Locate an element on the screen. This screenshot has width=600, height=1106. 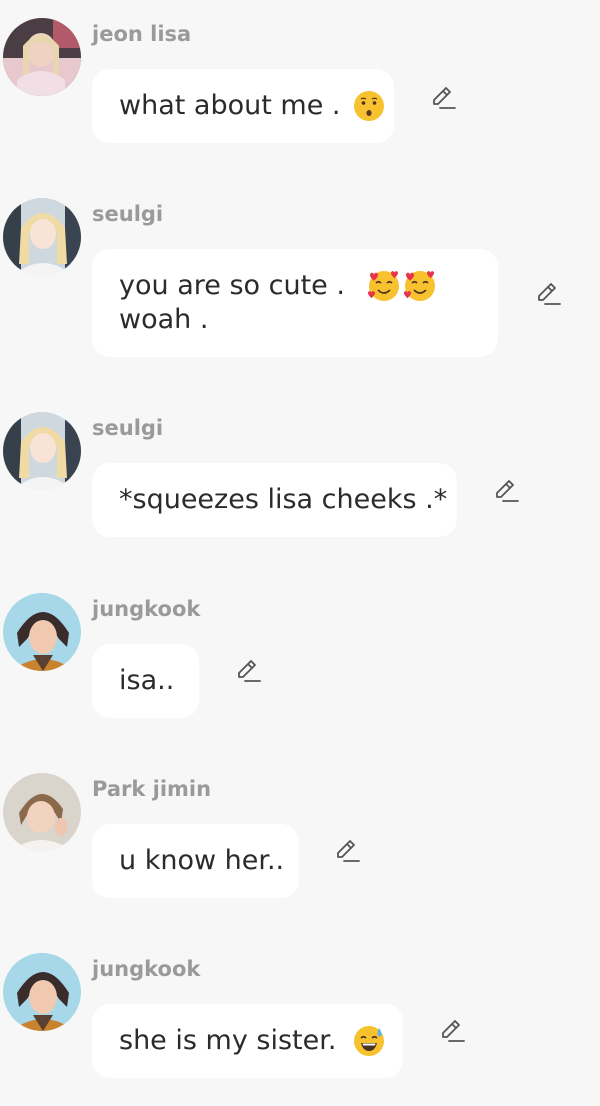
message-text: isa.. is located at coordinates (147, 680).